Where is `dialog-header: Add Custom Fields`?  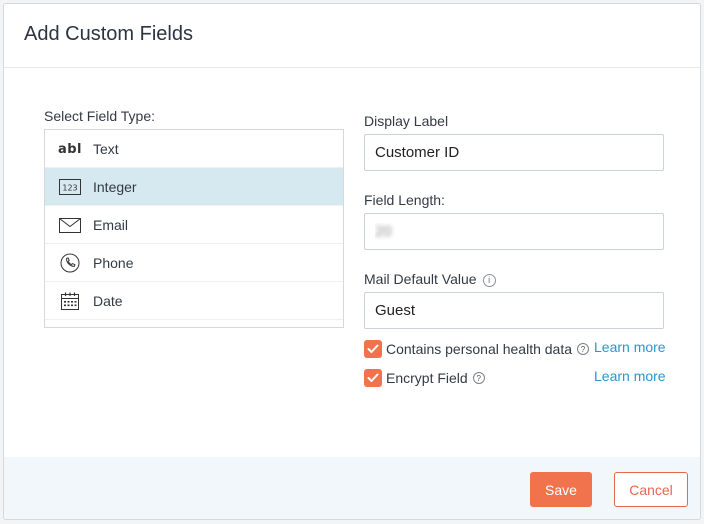 dialog-header: Add Custom Fields is located at coordinates (352, 36).